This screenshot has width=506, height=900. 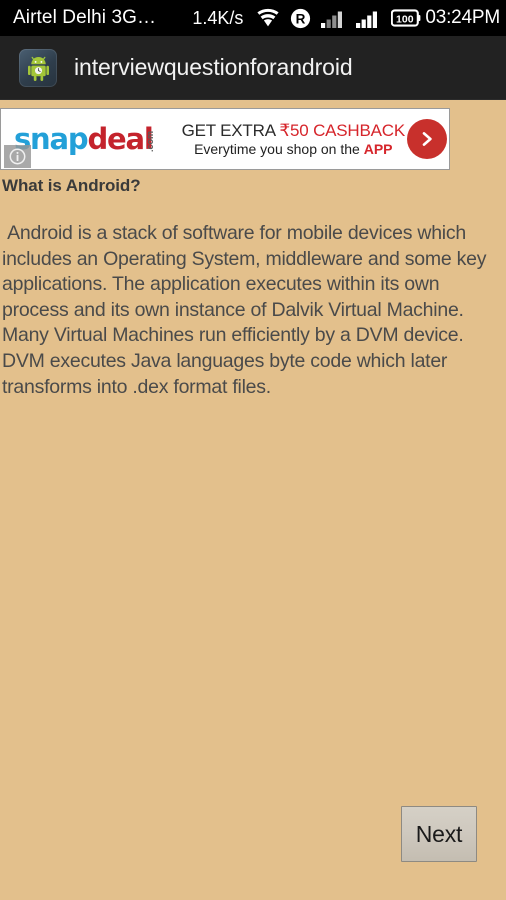 I want to click on snapdeal-logo-com: .com, so click(x=149, y=141).